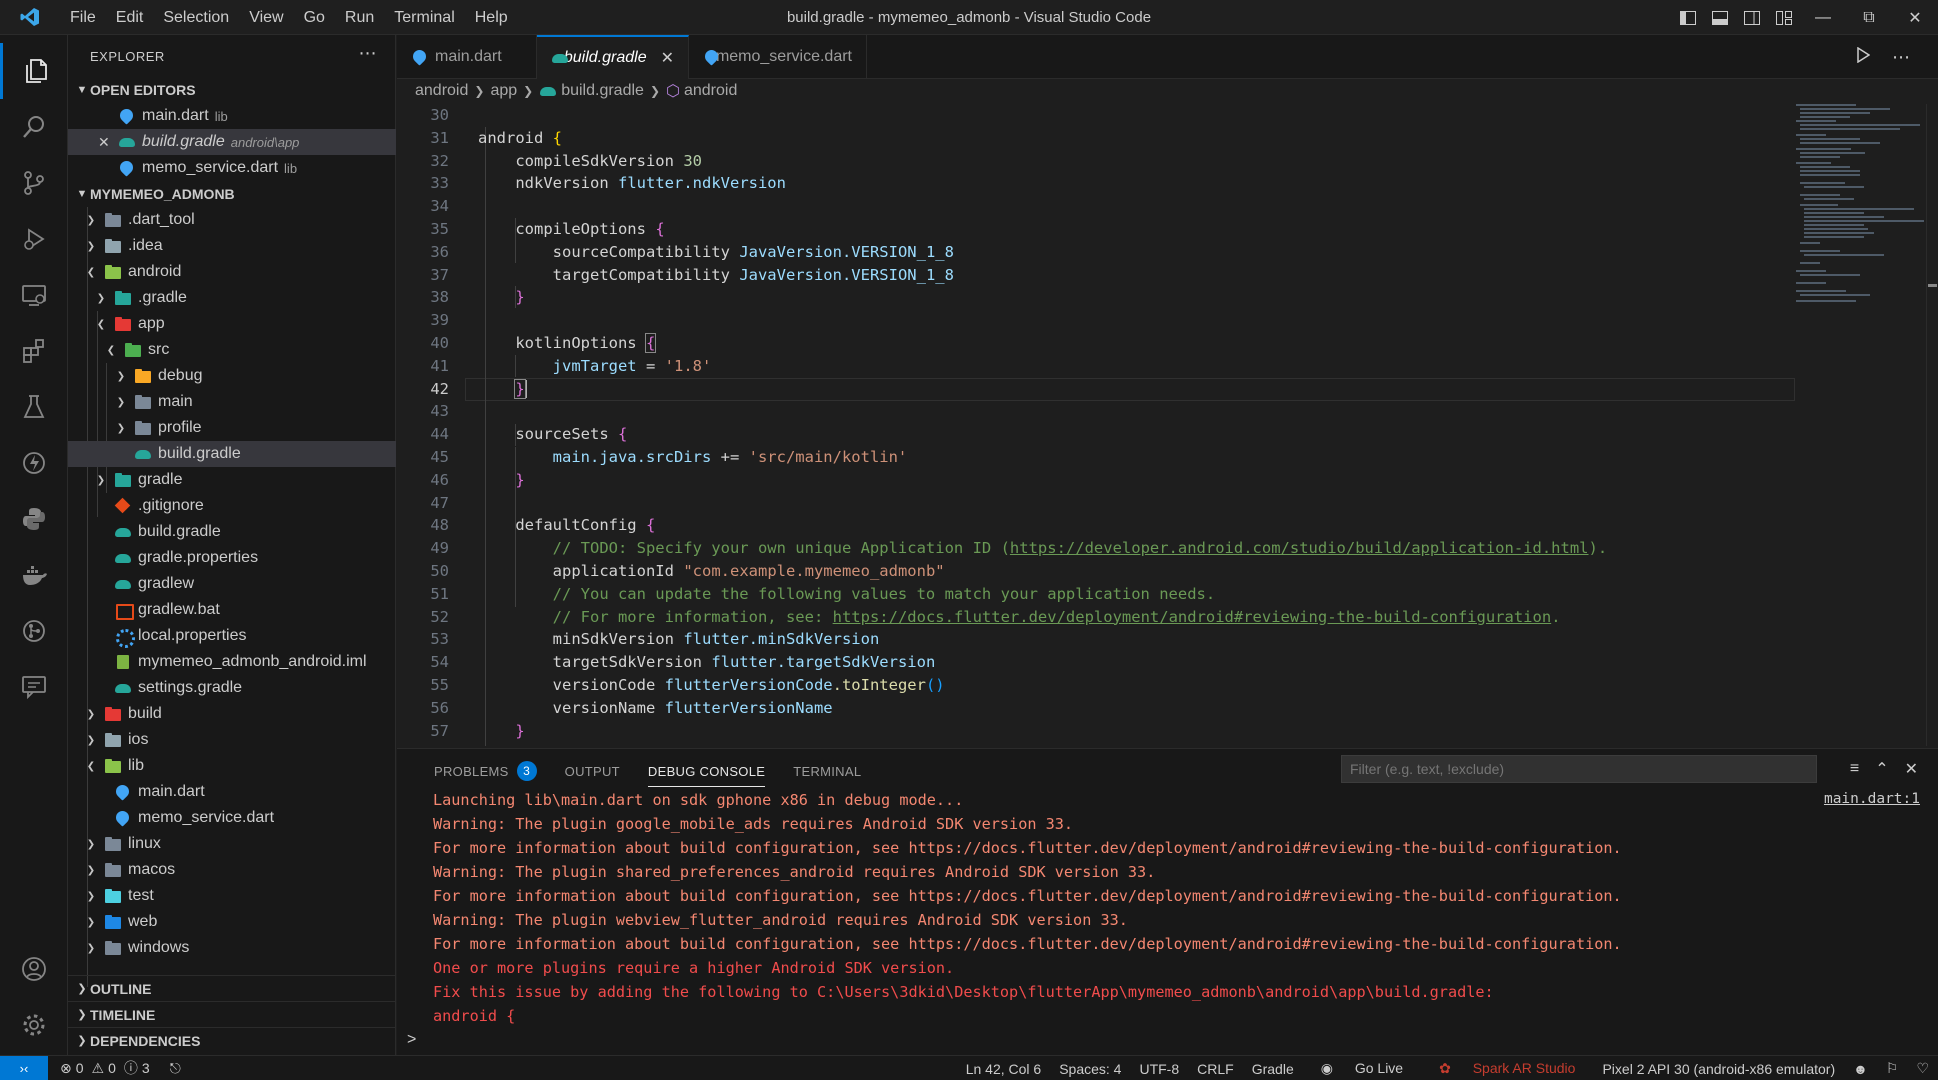 The height and width of the screenshot is (1080, 1938). Describe the element at coordinates (232, 584) in the screenshot. I see `tree-item-gradlew: gradlew` at that location.